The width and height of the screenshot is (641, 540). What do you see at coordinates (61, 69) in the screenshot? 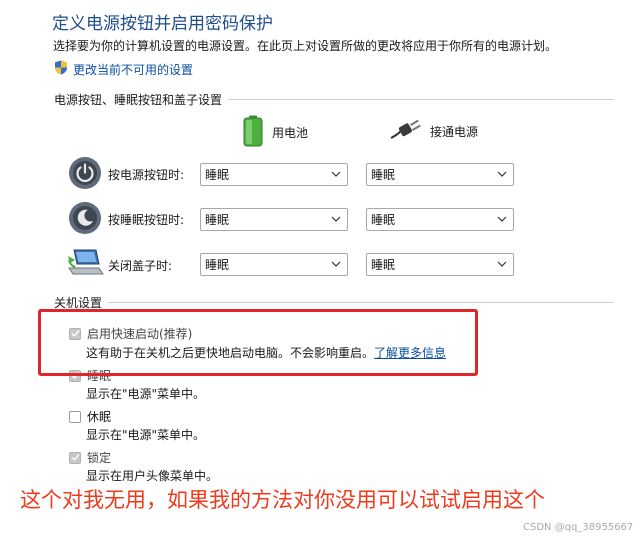
I see `uac-shield-icon` at bounding box center [61, 69].